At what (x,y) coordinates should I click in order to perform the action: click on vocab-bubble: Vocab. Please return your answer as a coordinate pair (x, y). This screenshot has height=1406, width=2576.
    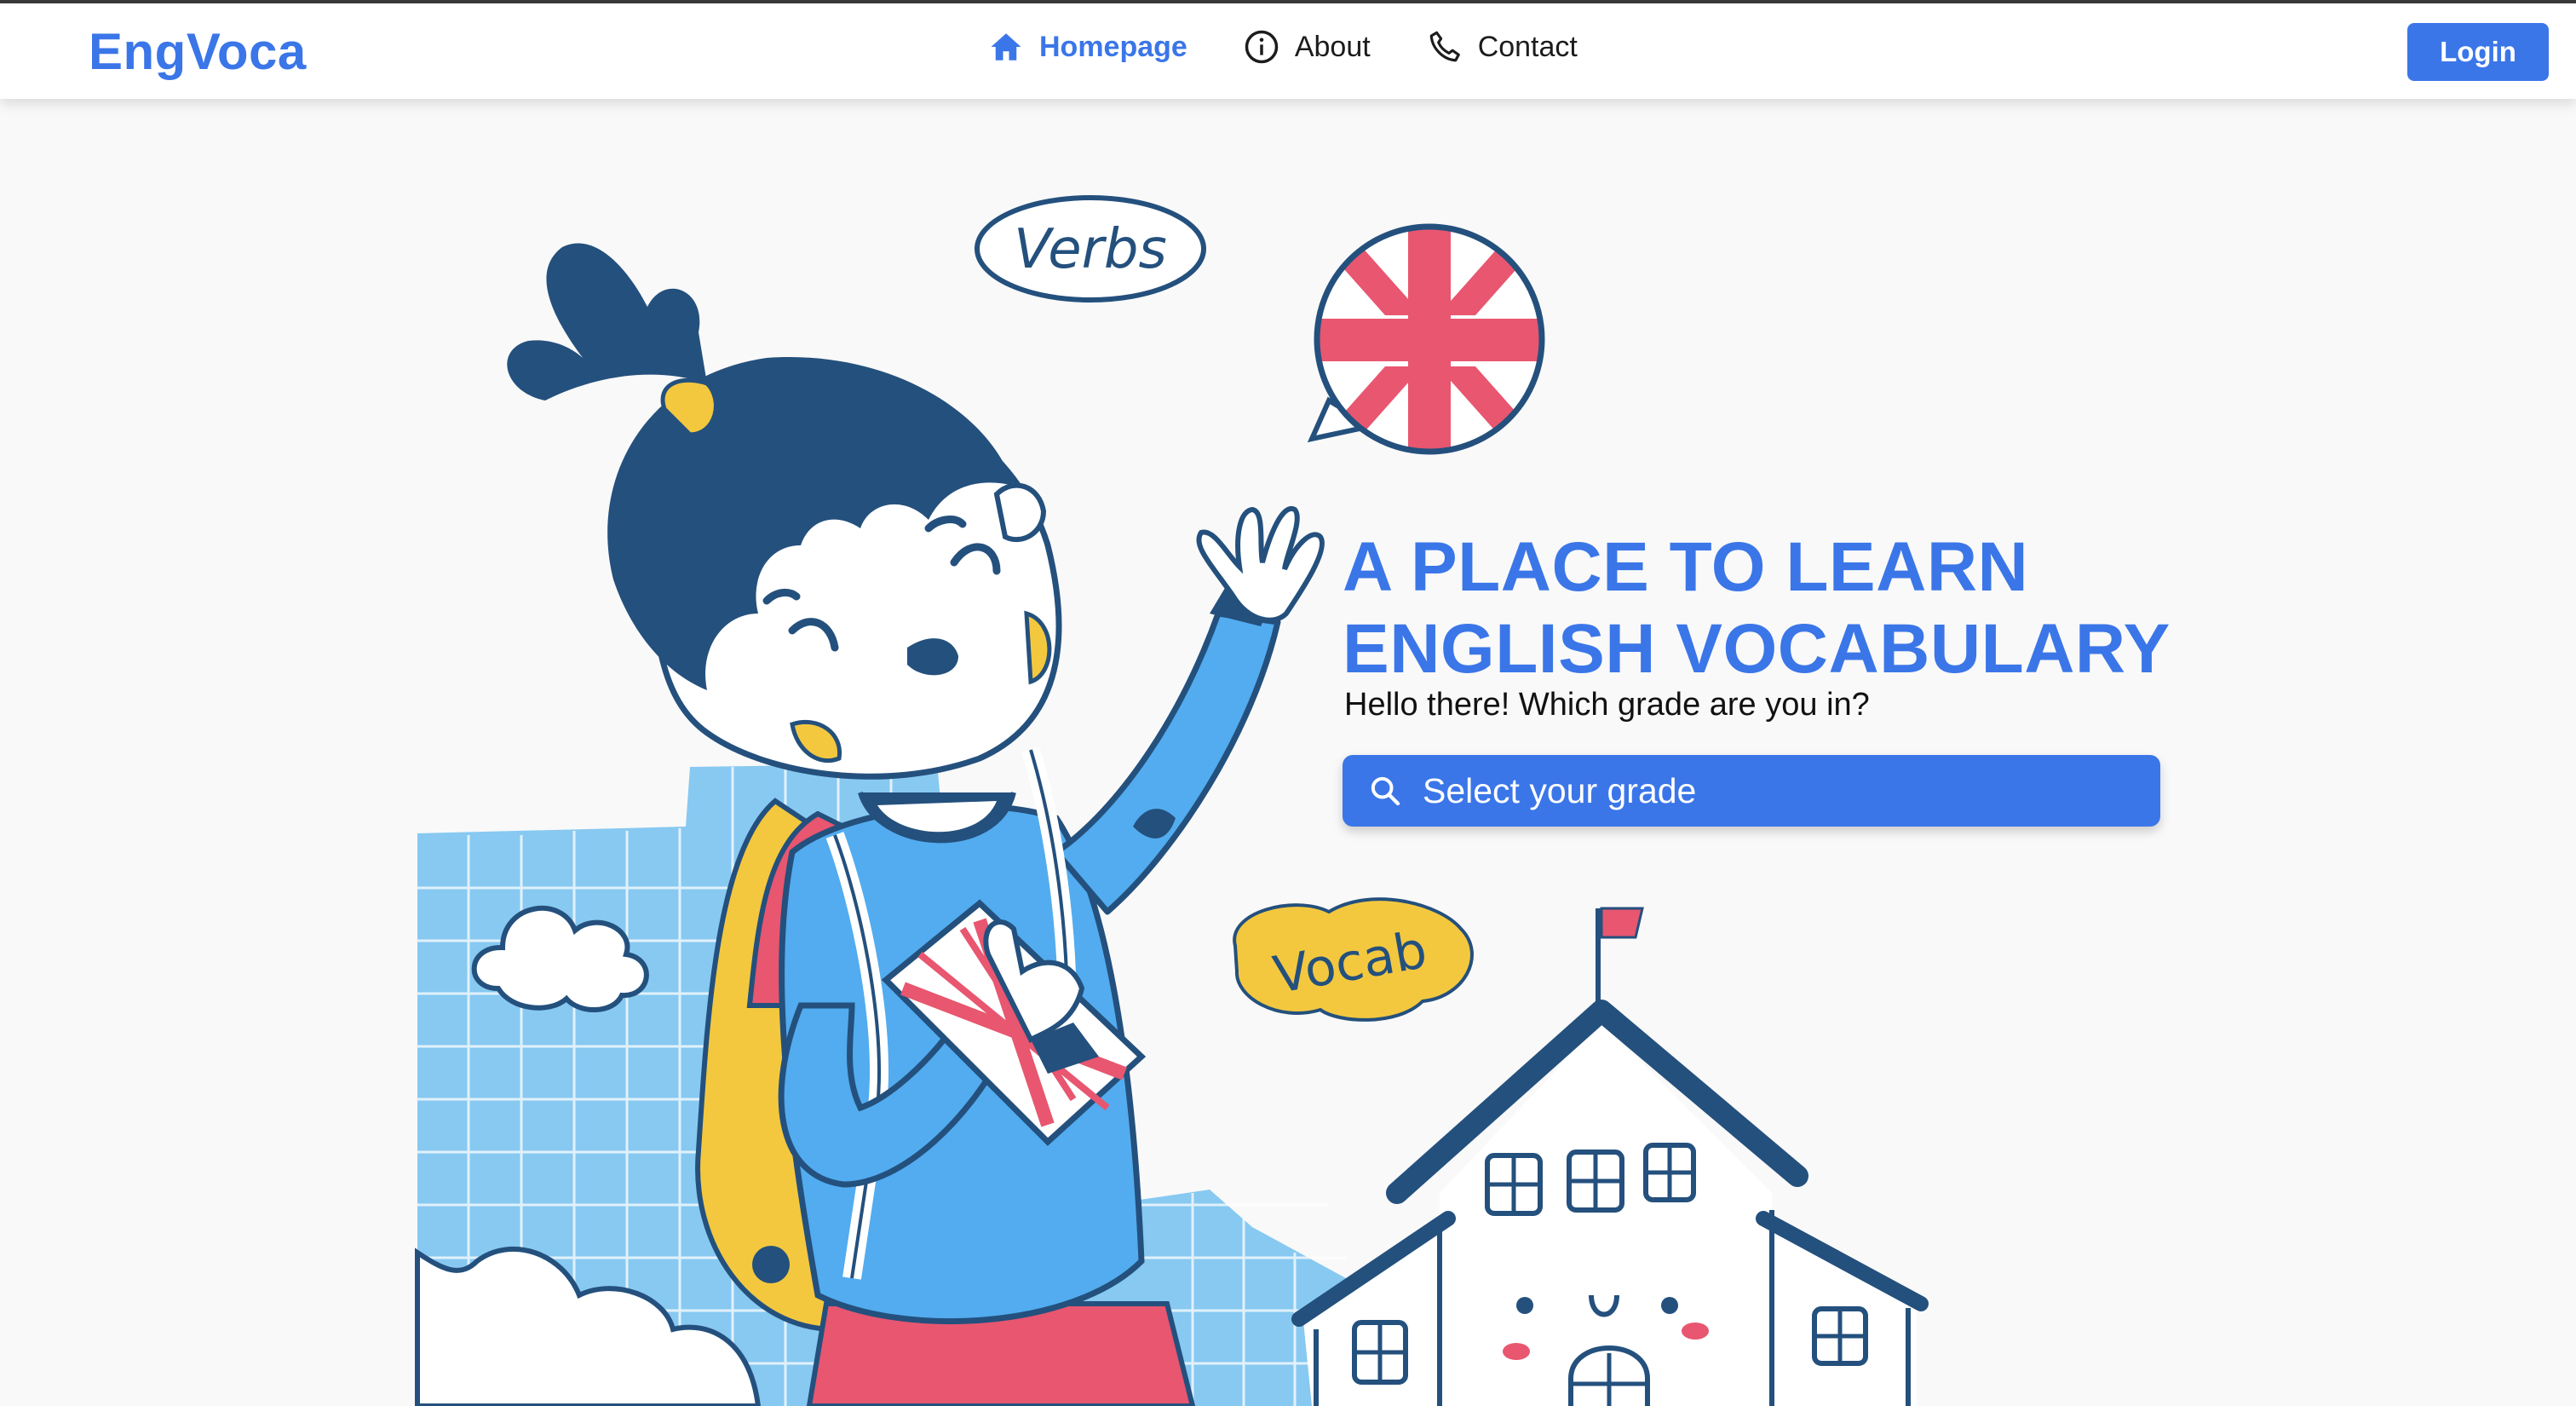
    Looking at the image, I should click on (1354, 960).